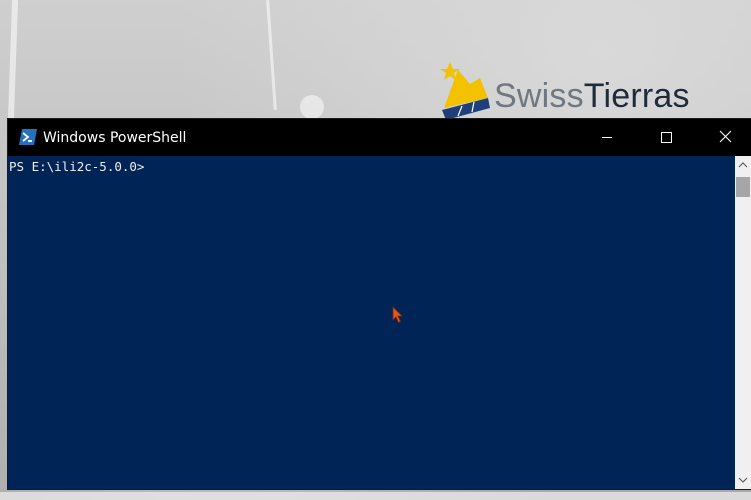  I want to click on minimize-button, so click(607, 137).